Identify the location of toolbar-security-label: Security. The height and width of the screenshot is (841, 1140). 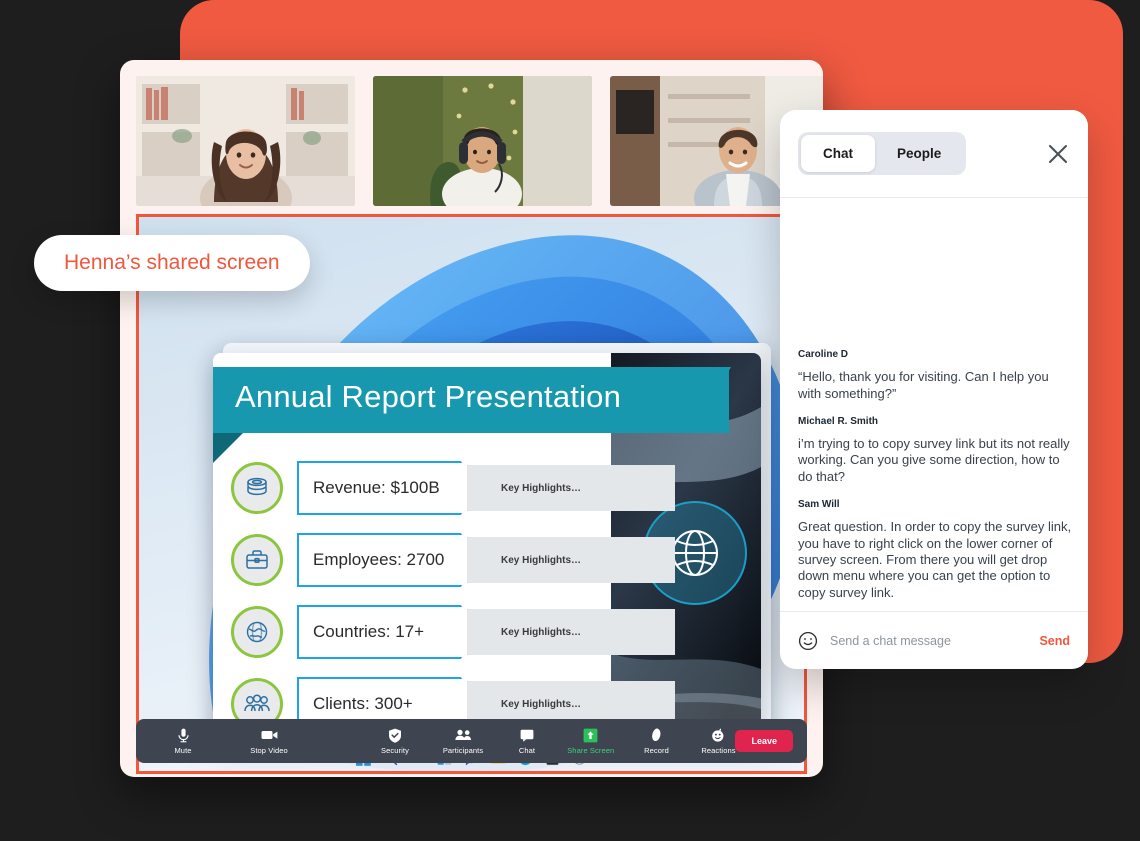
(395, 750).